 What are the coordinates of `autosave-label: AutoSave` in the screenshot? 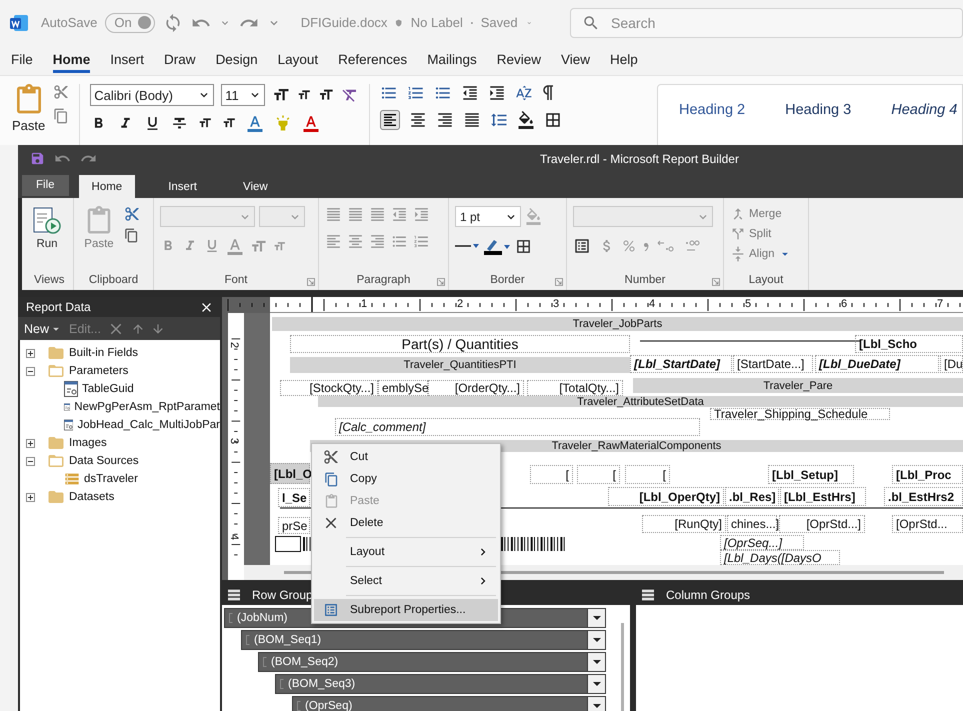 It's located at (69, 22).